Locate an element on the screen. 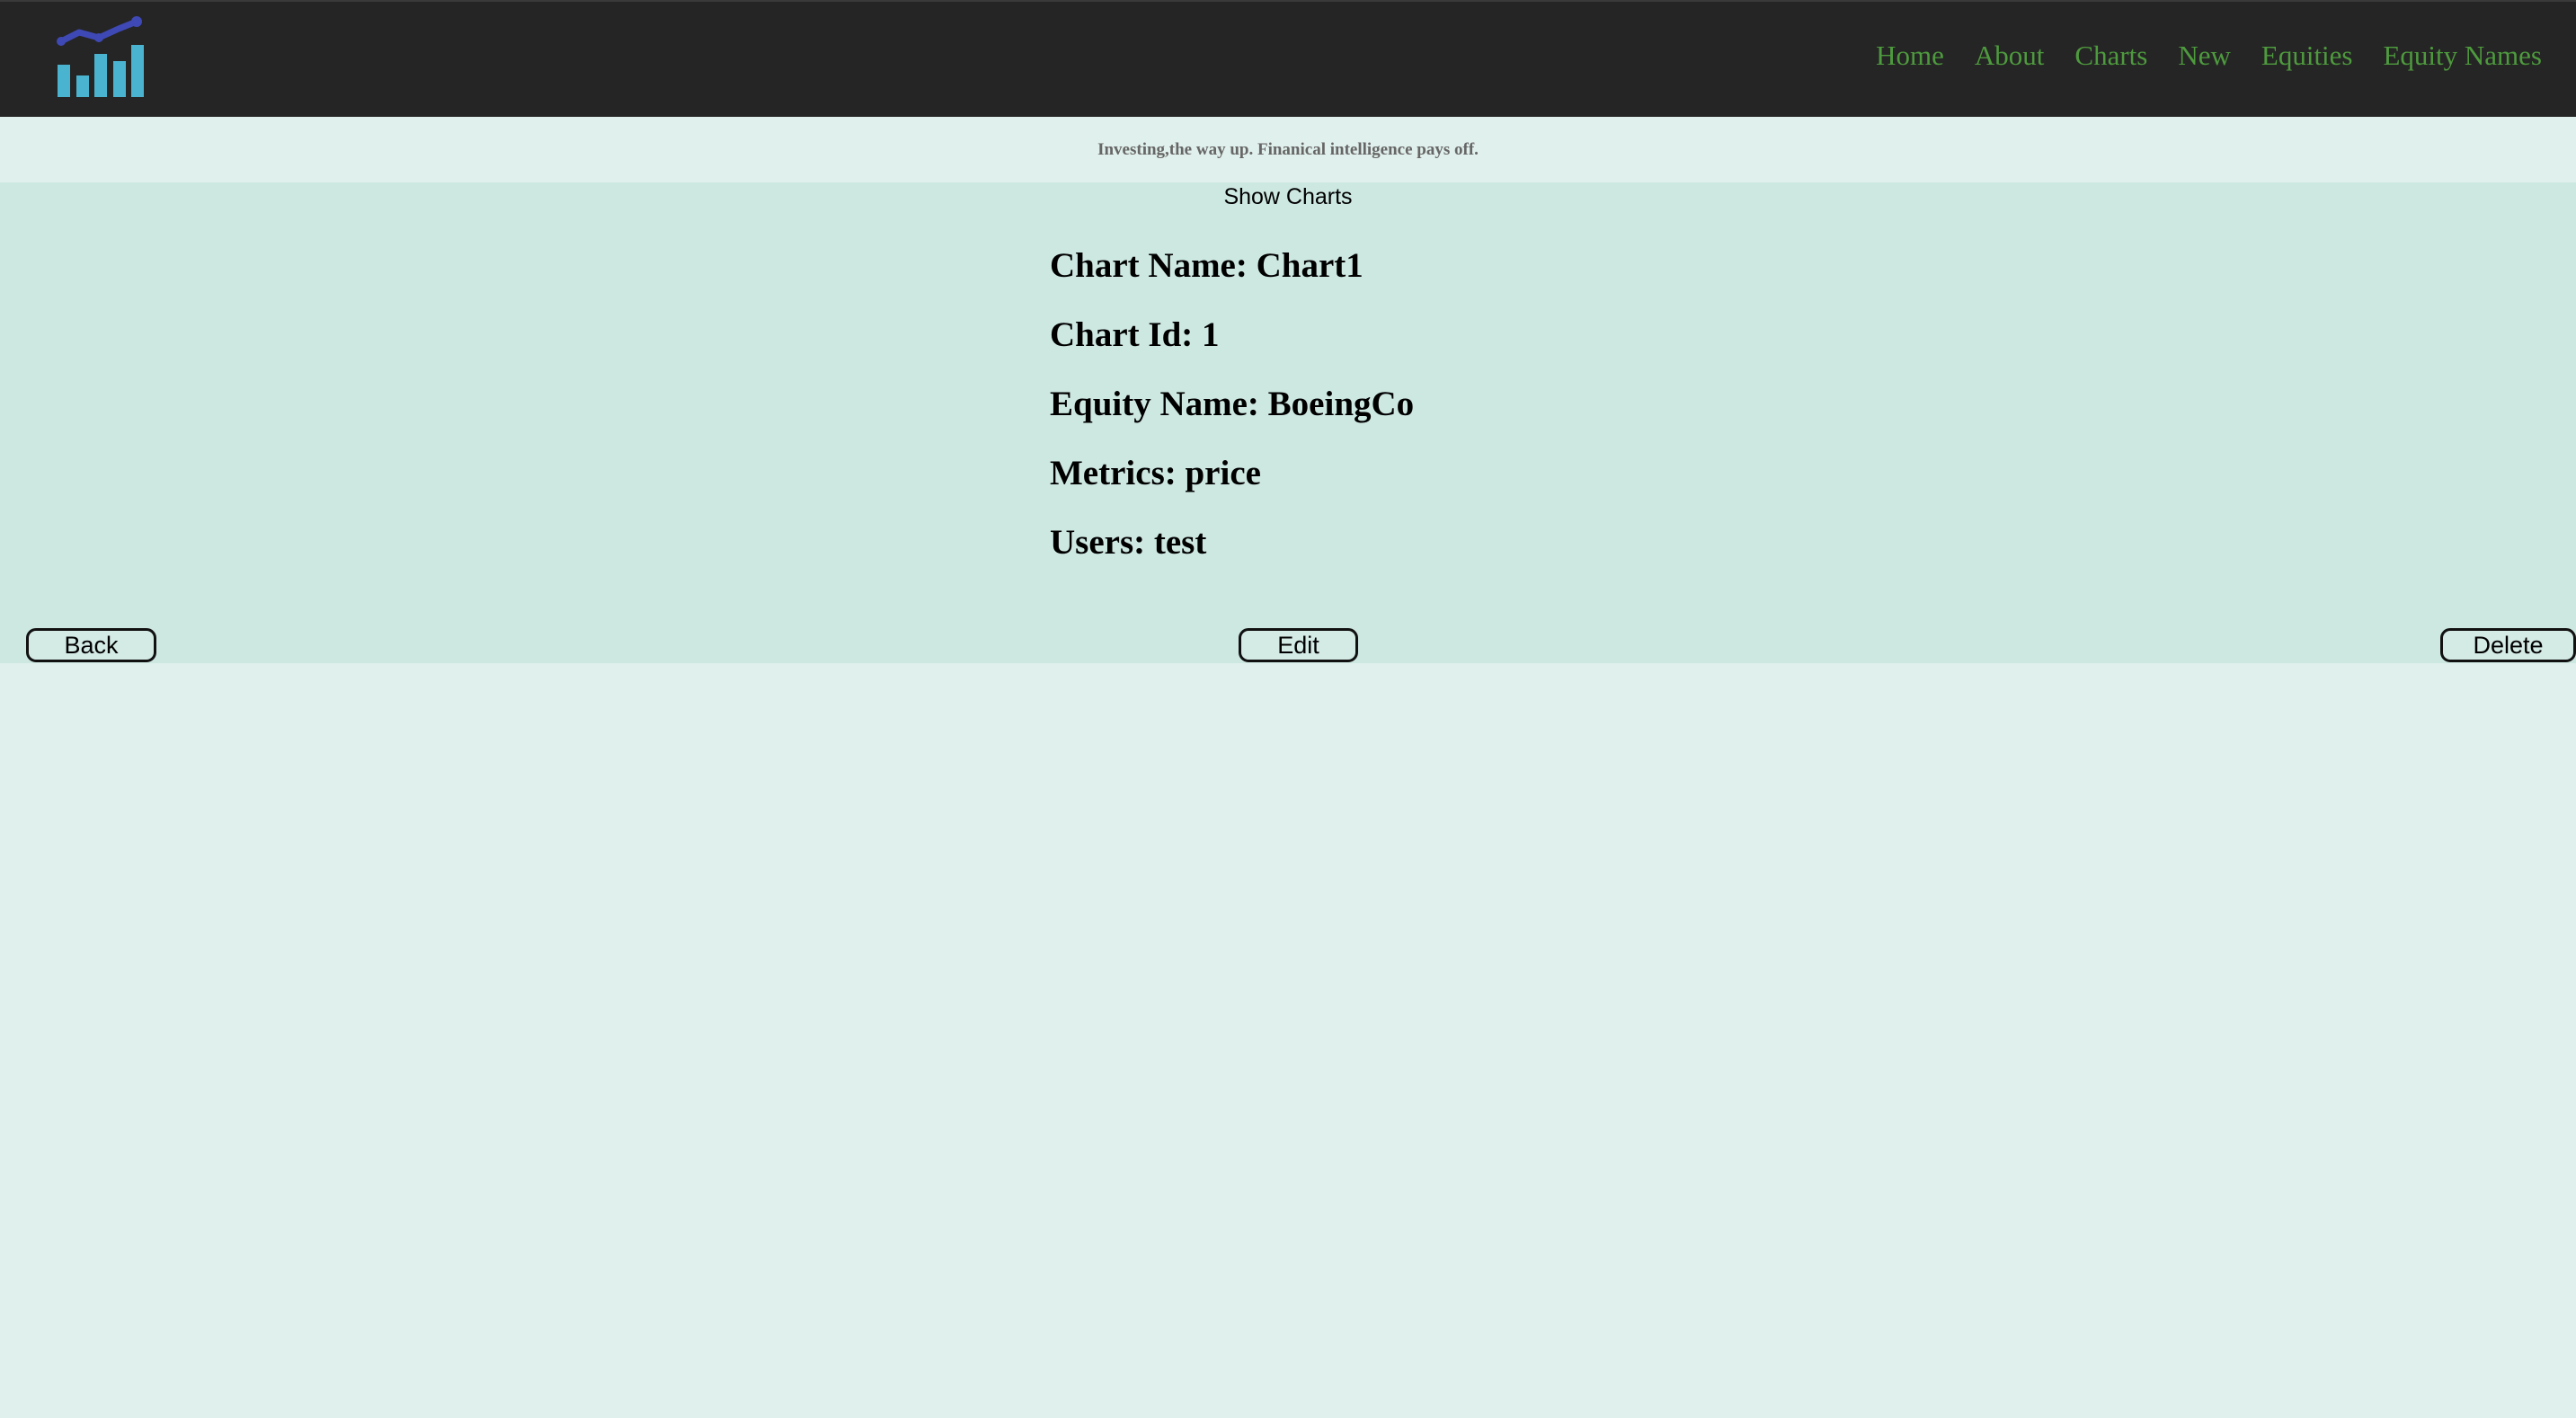  nav-link-home: Home is located at coordinates (1910, 55).